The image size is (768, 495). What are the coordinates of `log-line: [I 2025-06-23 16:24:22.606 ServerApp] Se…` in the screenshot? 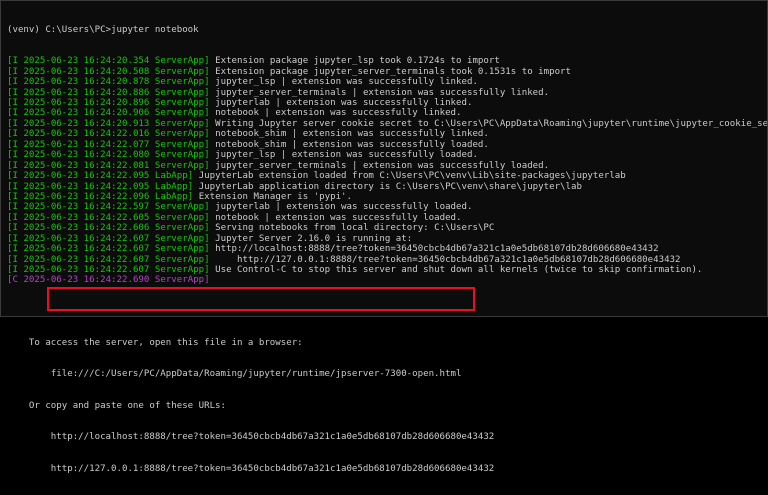 It's located at (251, 228).